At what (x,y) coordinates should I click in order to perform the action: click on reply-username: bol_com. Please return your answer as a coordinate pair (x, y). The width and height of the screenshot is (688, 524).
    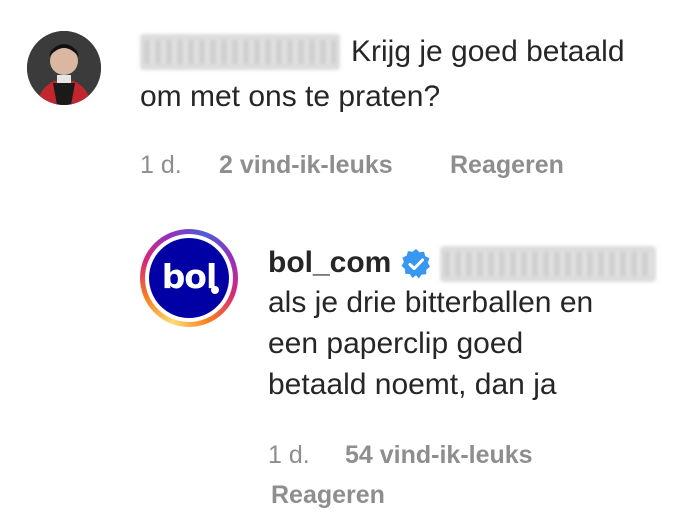
    Looking at the image, I should click on (329, 263).